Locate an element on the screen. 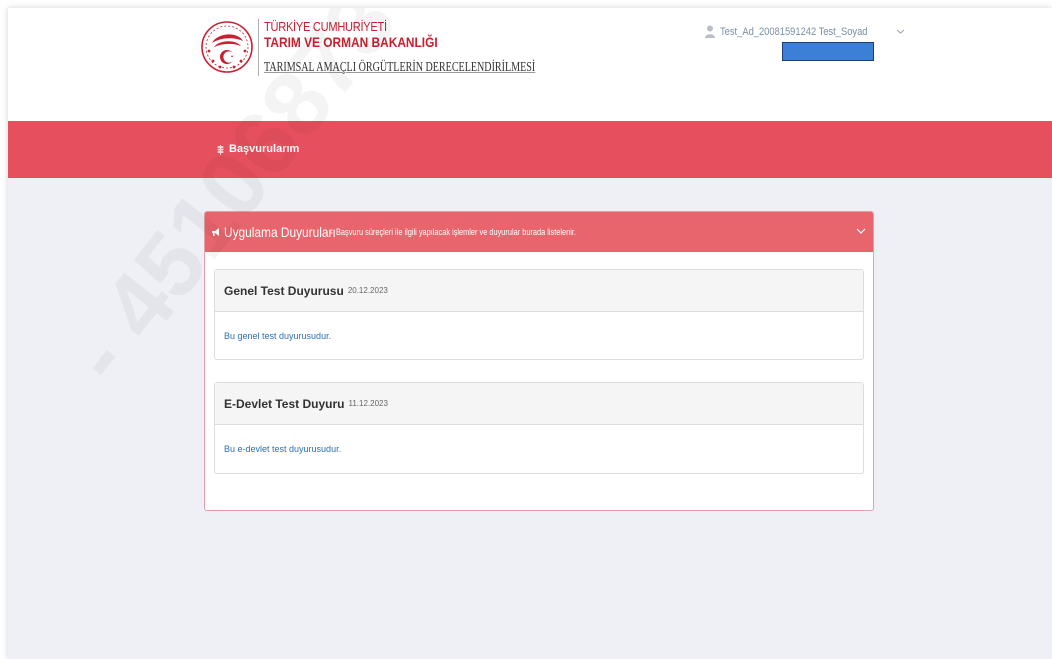 This screenshot has width=1052, height=659. announcement-title: E-Devlet Test Duyuru is located at coordinates (284, 403).